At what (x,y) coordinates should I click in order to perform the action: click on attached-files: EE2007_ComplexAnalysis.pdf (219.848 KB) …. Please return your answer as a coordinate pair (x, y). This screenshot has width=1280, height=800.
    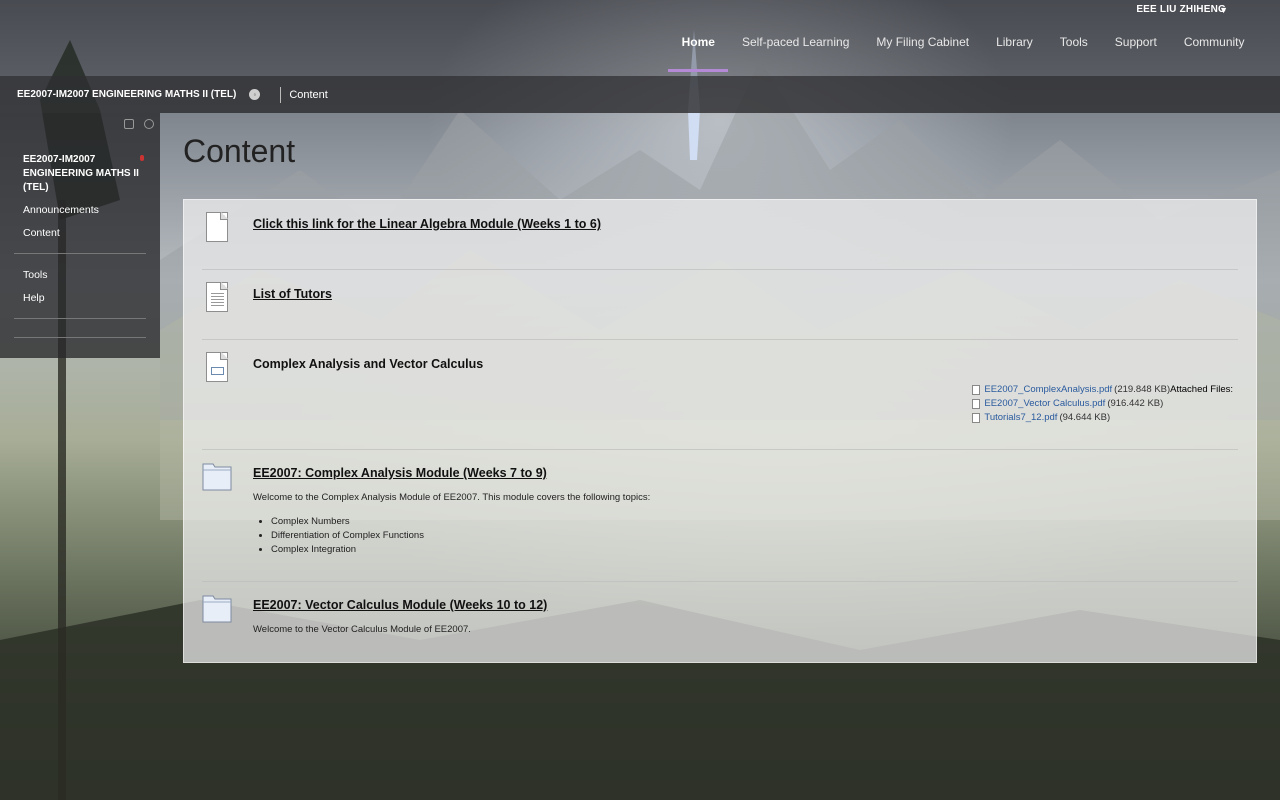
    Looking at the image, I should click on (1102, 404).